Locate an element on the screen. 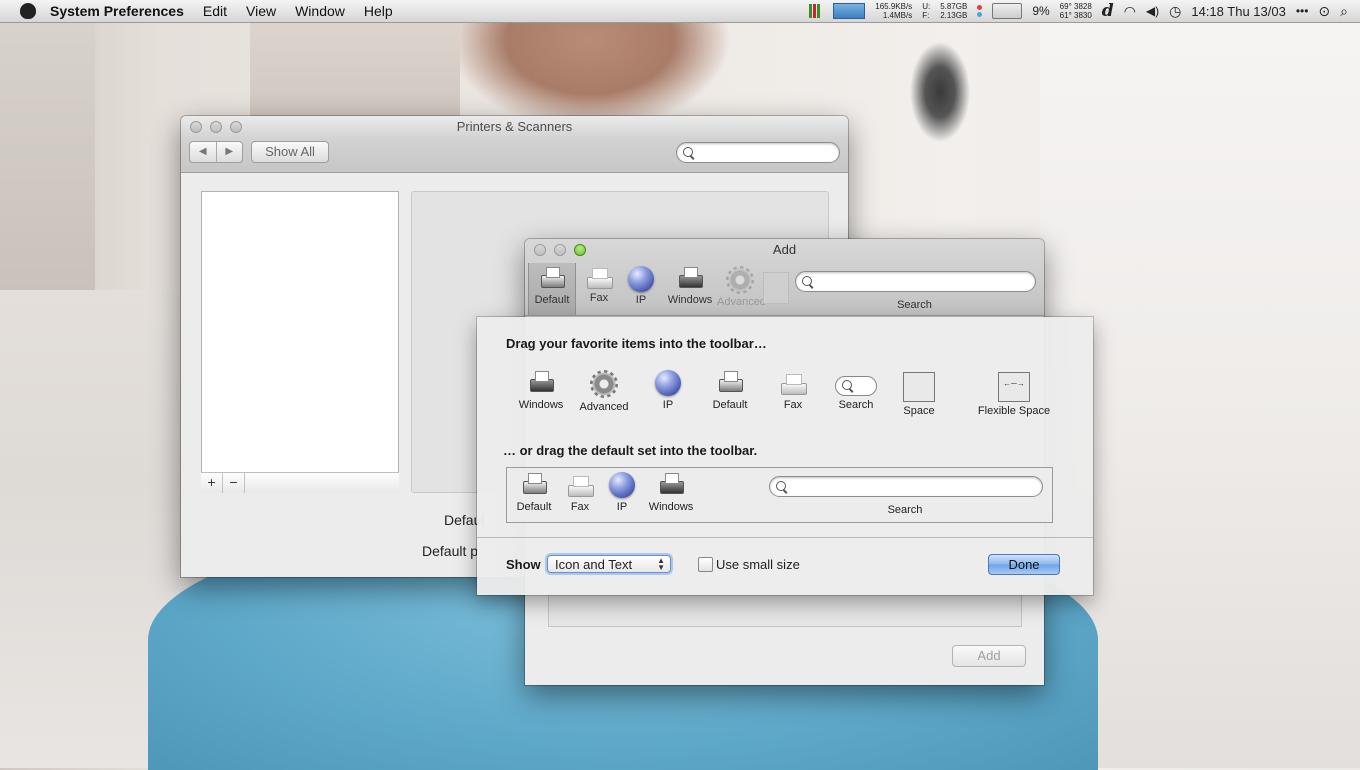 The width and height of the screenshot is (1360, 770). notification-icon: ⊙ is located at coordinates (1324, 11).